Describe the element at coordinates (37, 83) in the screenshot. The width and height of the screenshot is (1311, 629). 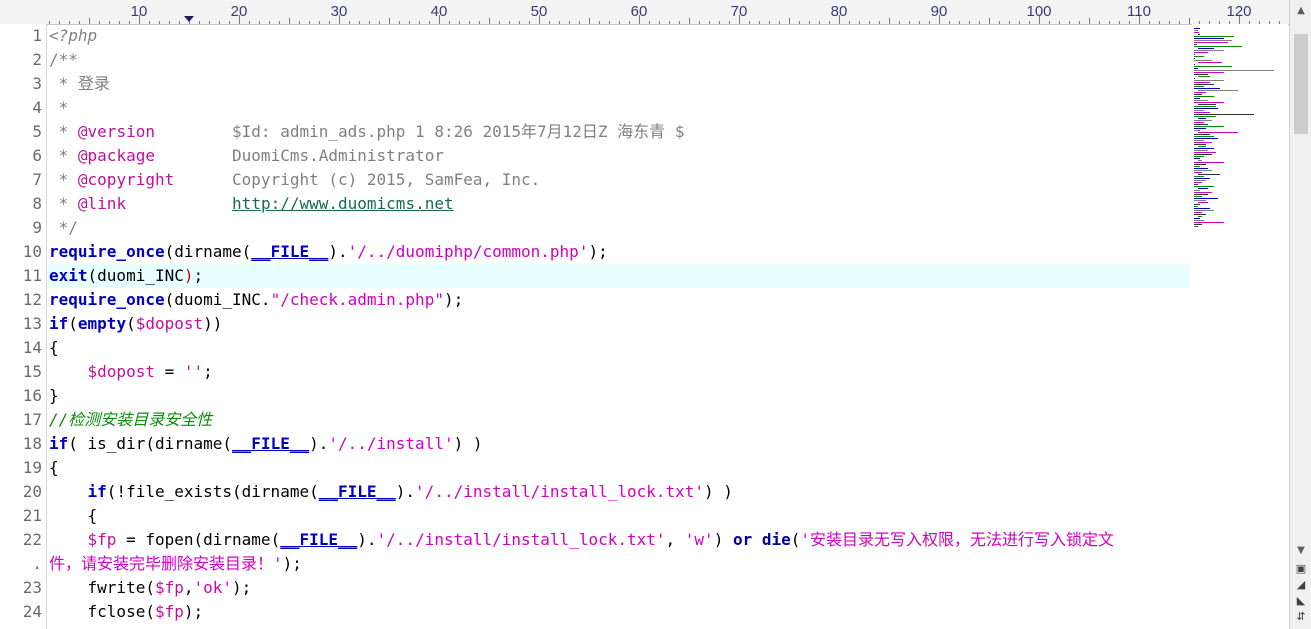
I see `line-number: 3` at that location.